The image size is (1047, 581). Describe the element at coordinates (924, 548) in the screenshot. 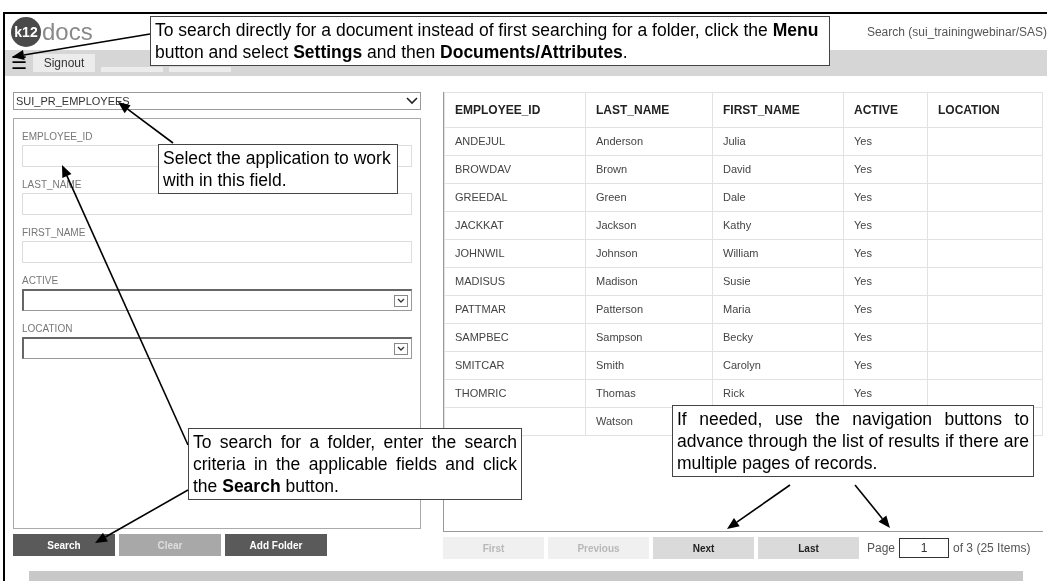

I see `page-number-field: 1` at that location.